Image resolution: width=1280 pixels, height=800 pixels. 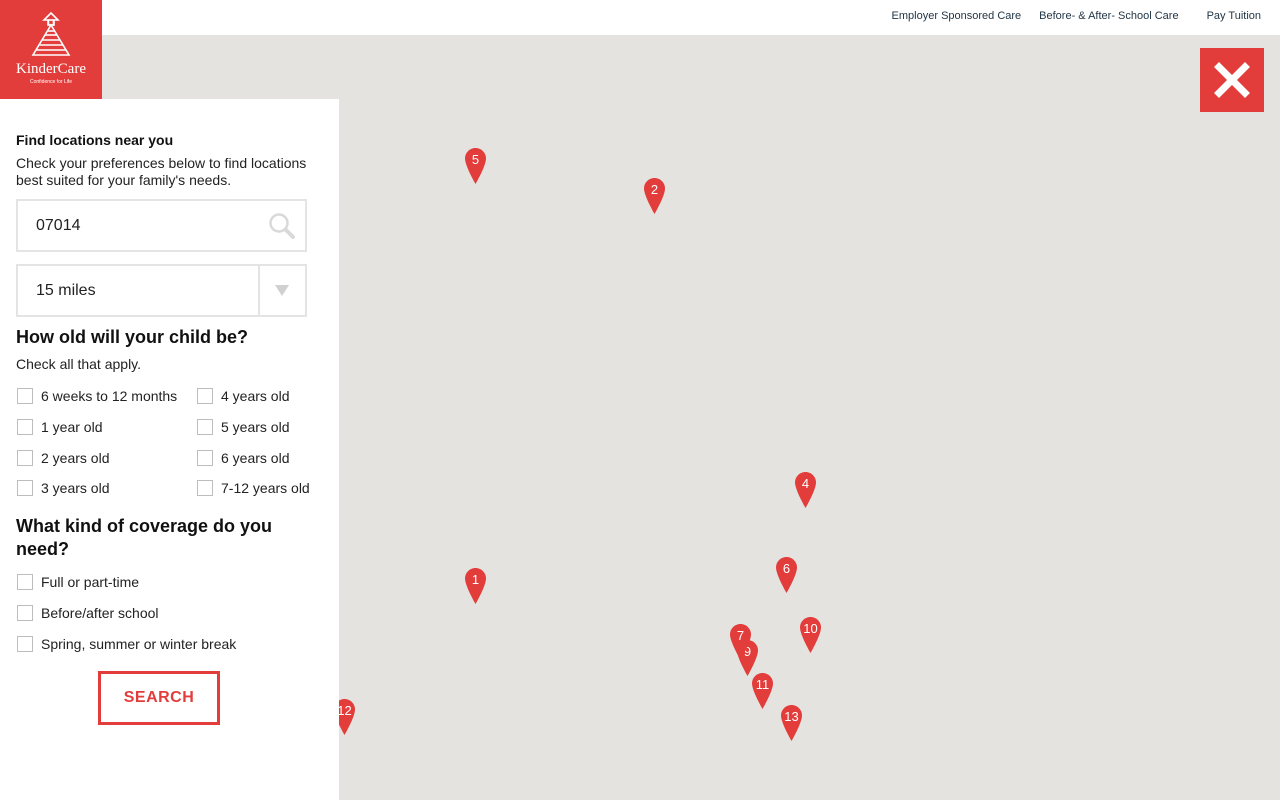 What do you see at coordinates (654, 189) in the screenshot?
I see `marker-label: 2` at bounding box center [654, 189].